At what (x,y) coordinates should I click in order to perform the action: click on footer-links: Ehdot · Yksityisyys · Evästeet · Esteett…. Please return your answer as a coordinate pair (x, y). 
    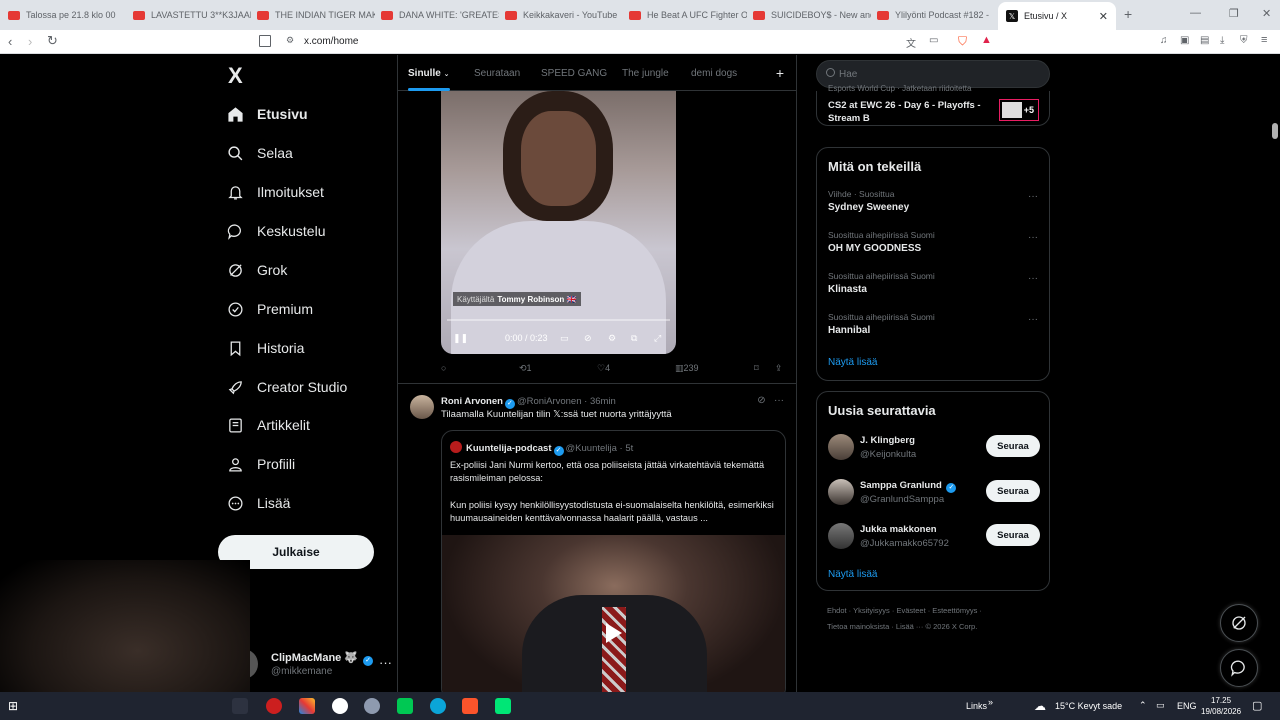
    Looking at the image, I should click on (904, 610).